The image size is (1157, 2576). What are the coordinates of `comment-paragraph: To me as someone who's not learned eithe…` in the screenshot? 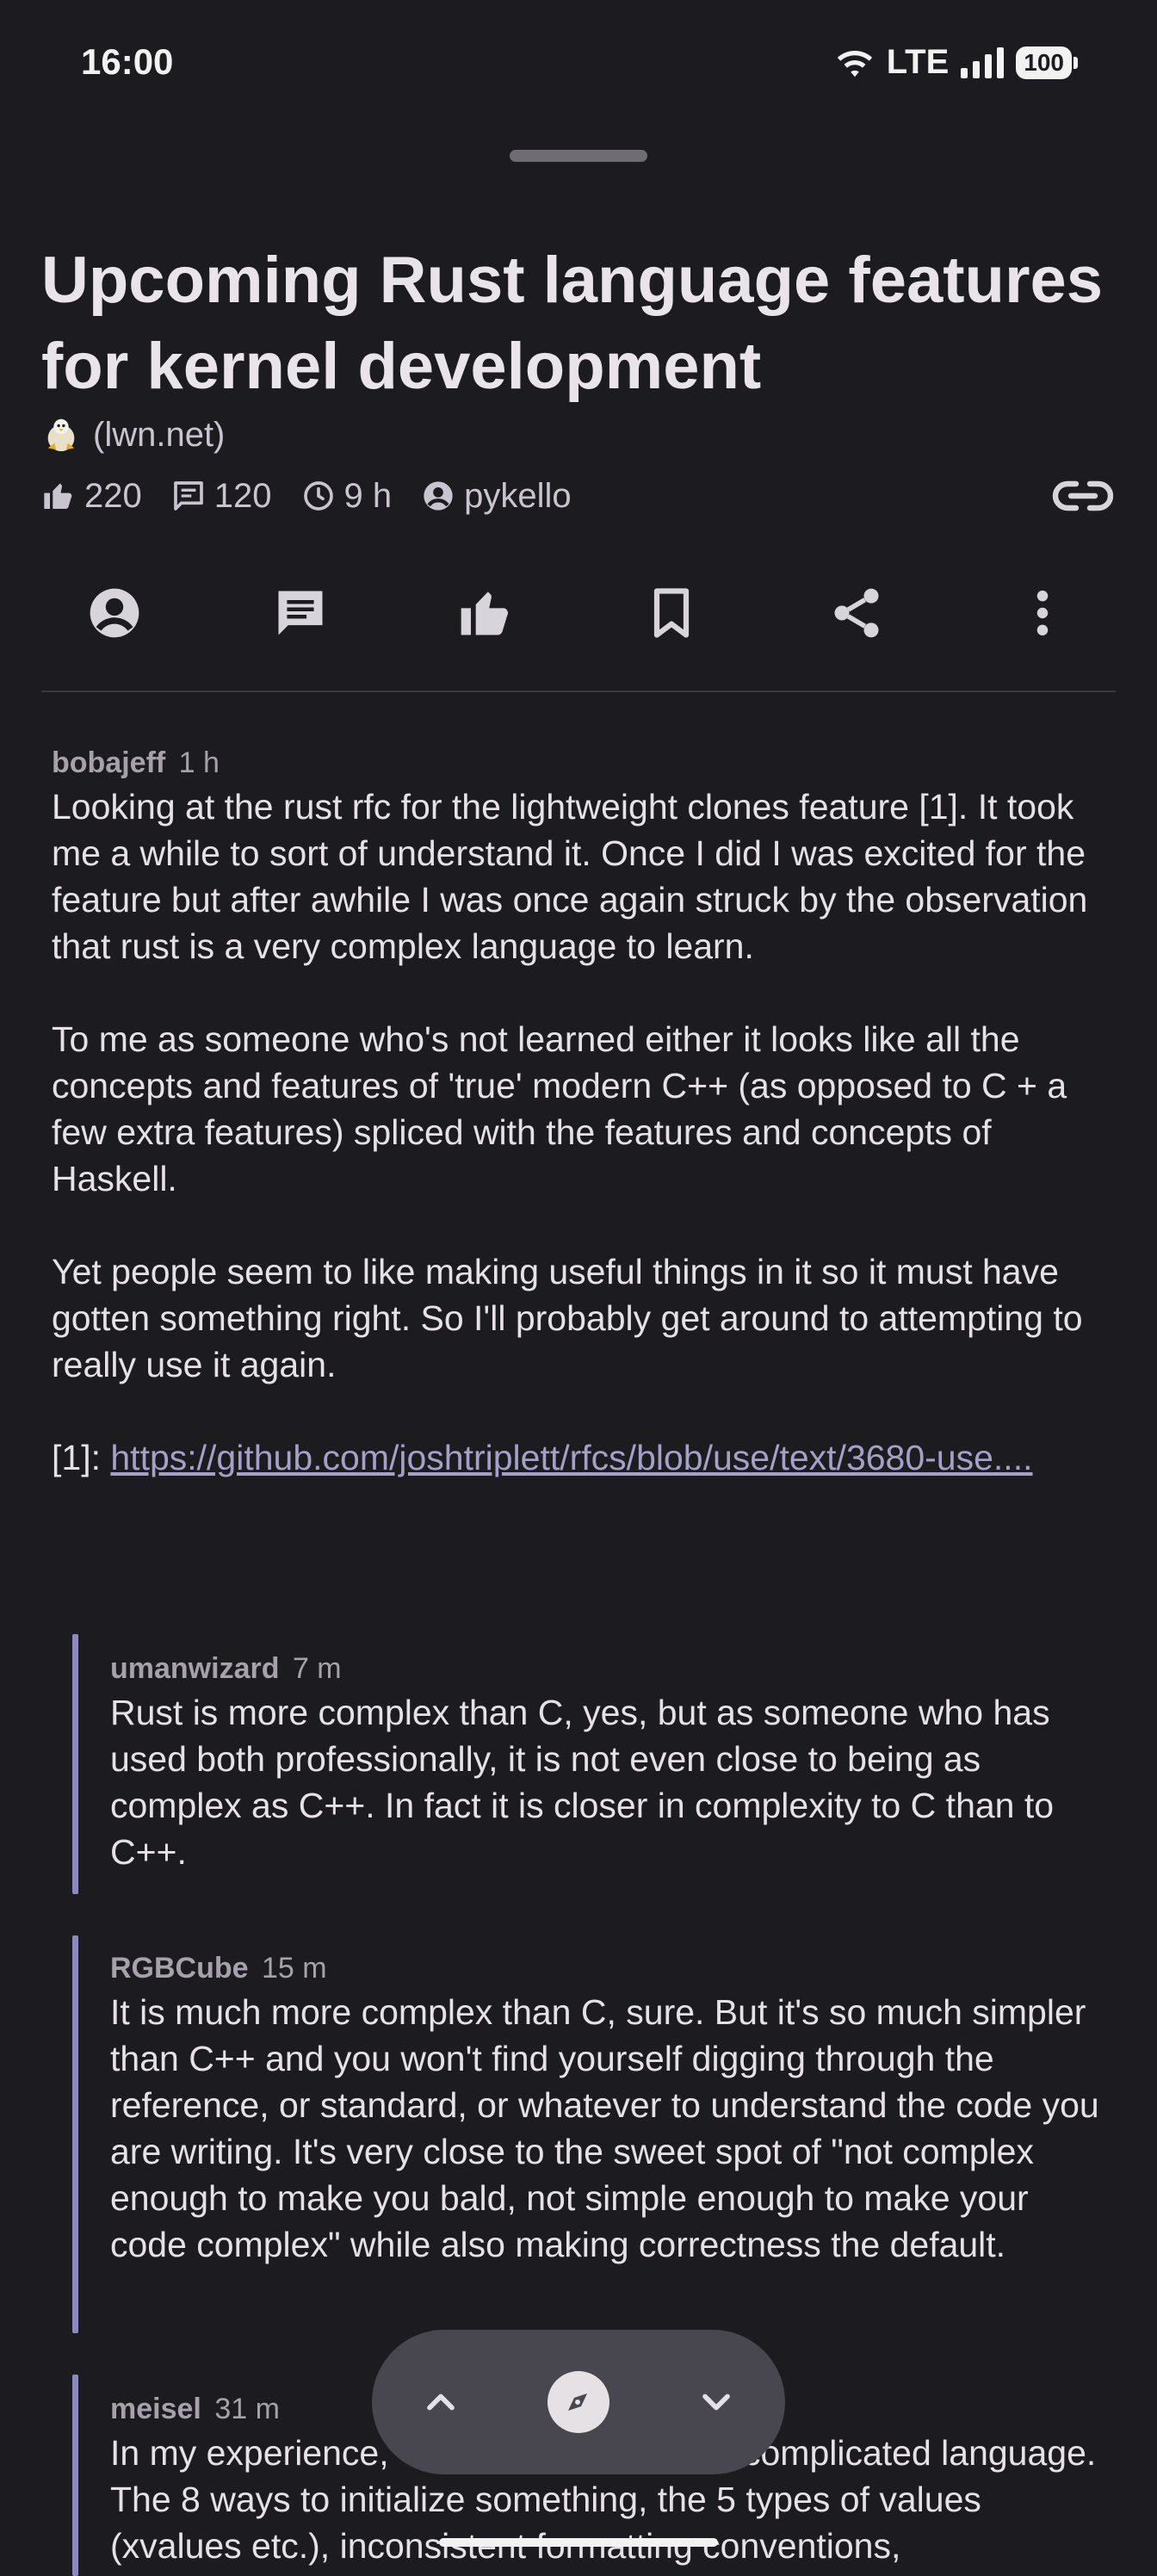 It's located at (559, 1109).